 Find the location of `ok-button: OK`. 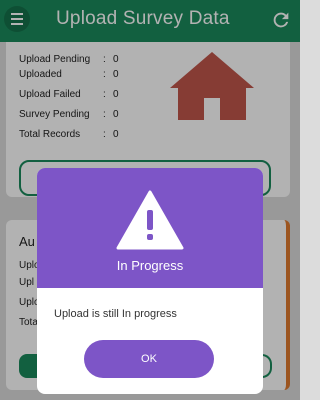

ok-button: OK is located at coordinates (149, 359).